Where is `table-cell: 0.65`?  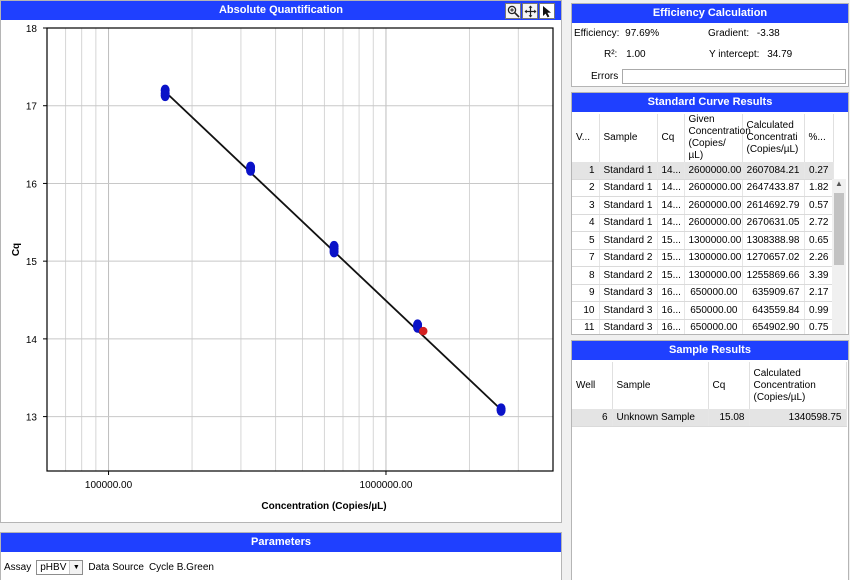 table-cell: 0.65 is located at coordinates (819, 240).